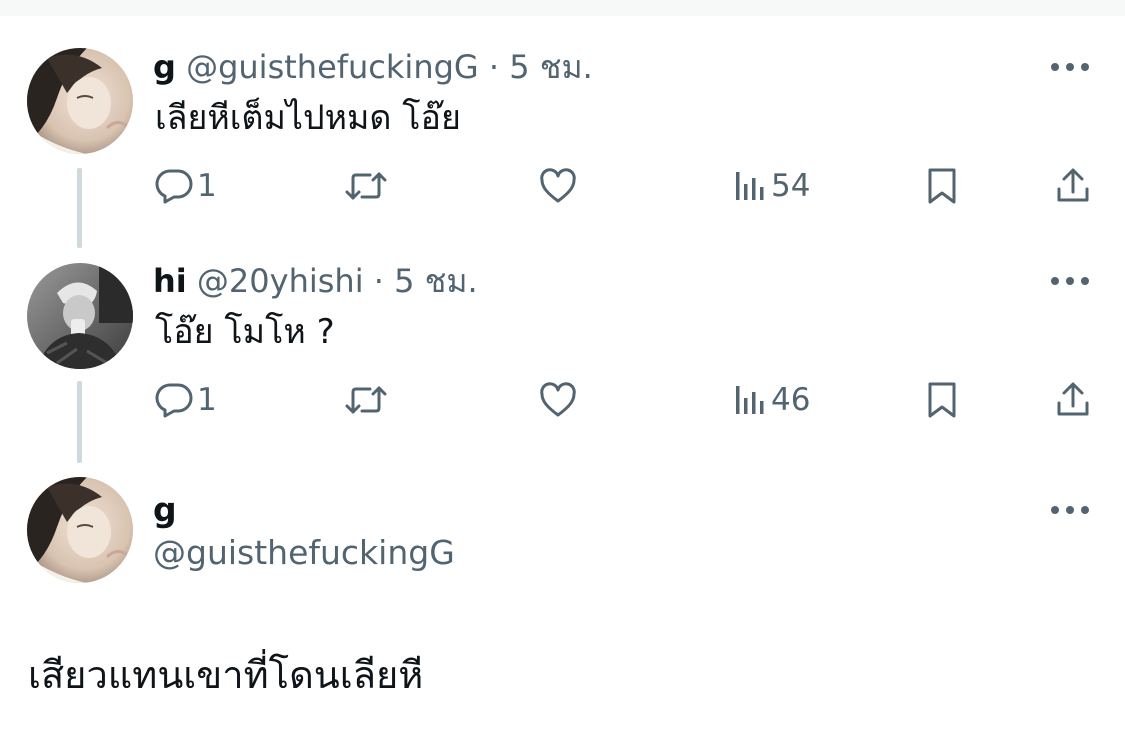  I want to click on top-bar, so click(562, 8).